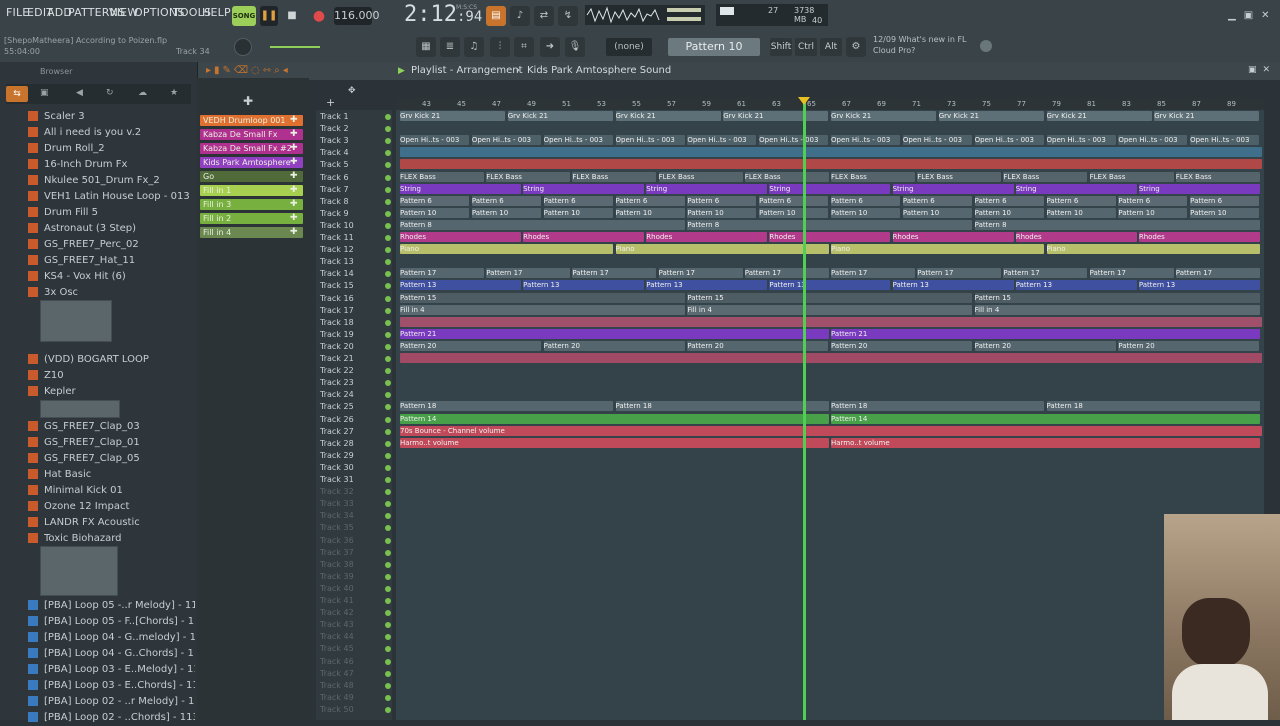  What do you see at coordinates (350, 432) in the screenshot?
I see `track-name: Track 27` at bounding box center [350, 432].